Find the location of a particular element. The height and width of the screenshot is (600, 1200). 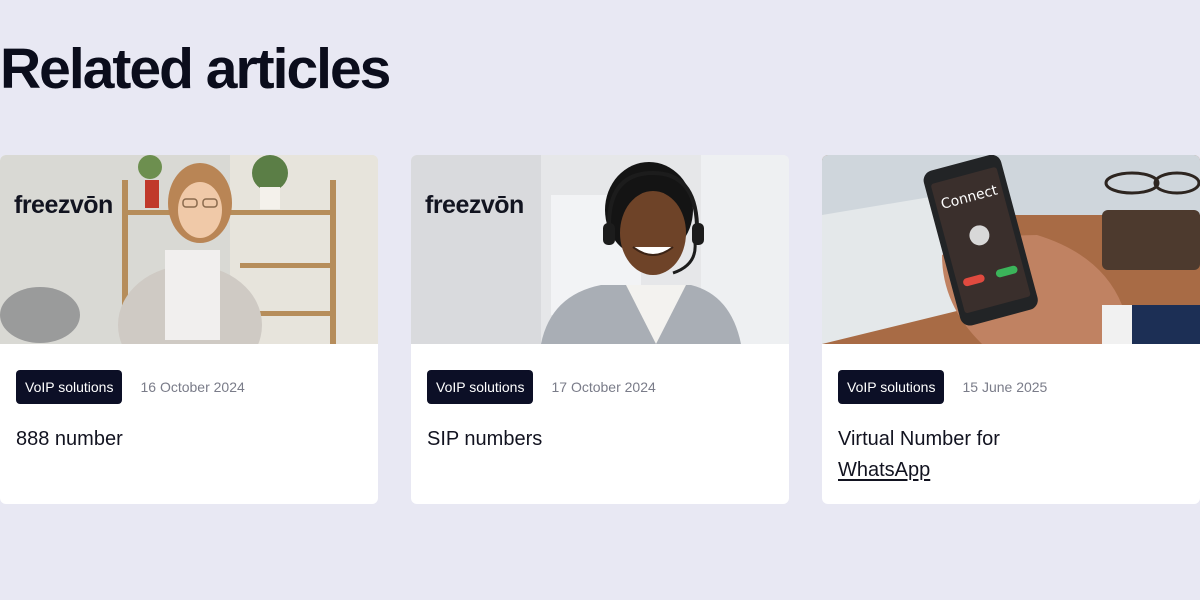

article-title-text: 888 number is located at coordinates (69, 439).